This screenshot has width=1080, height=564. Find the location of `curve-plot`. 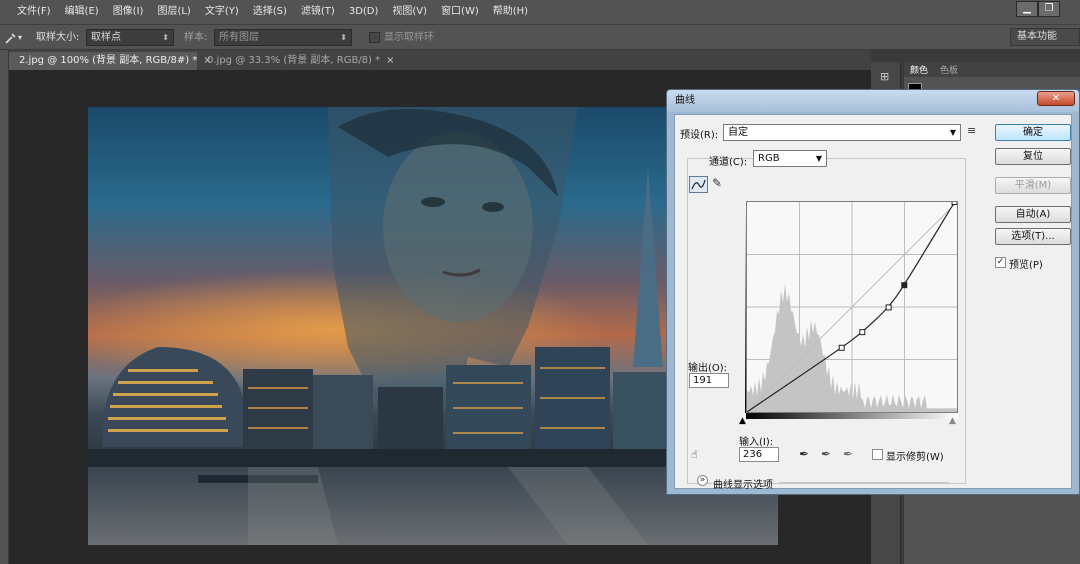

curve-plot is located at coordinates (852, 306).